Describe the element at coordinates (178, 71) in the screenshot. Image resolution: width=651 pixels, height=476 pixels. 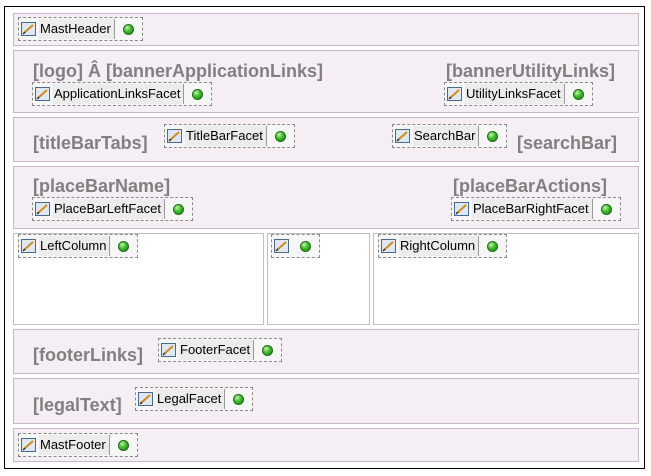
I see `banner-left-placeholder: [logo] Â [bannerApplicationLinks]` at that location.